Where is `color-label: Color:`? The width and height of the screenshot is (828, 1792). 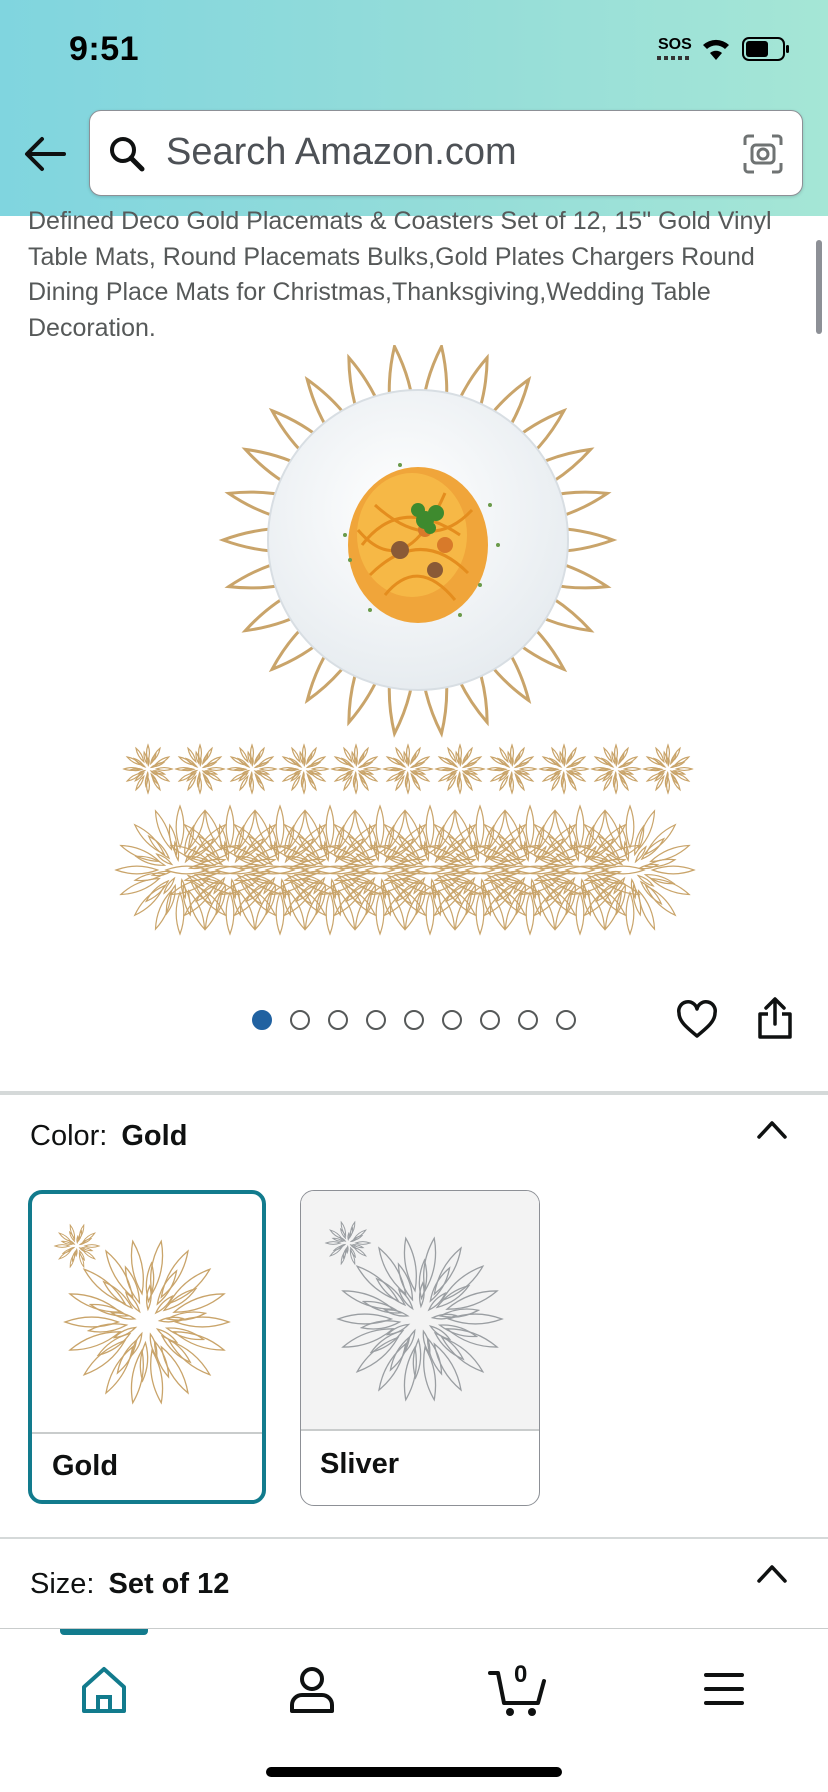 color-label: Color: is located at coordinates (69, 1136).